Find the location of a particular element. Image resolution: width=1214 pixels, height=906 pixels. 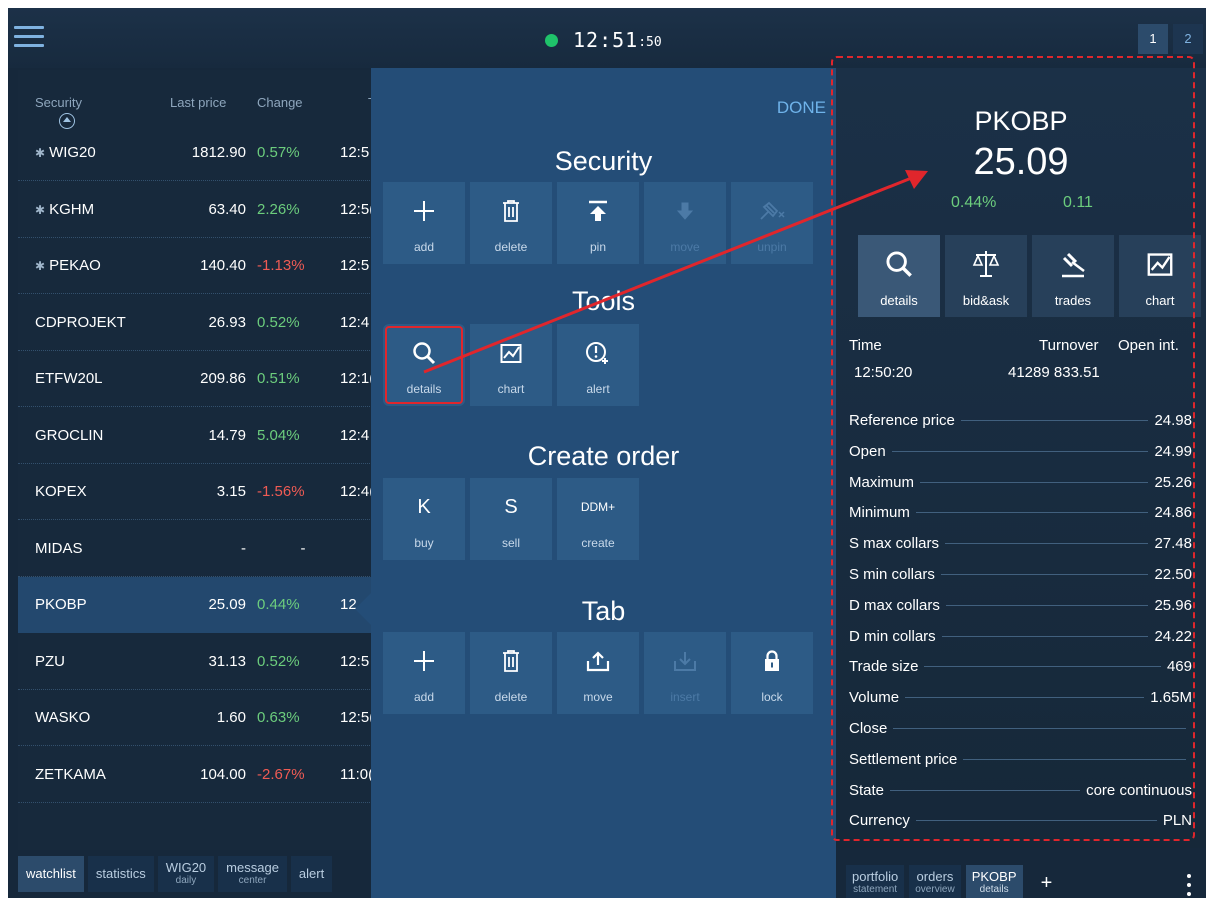

tab-lock-button: lock is located at coordinates (772, 673).